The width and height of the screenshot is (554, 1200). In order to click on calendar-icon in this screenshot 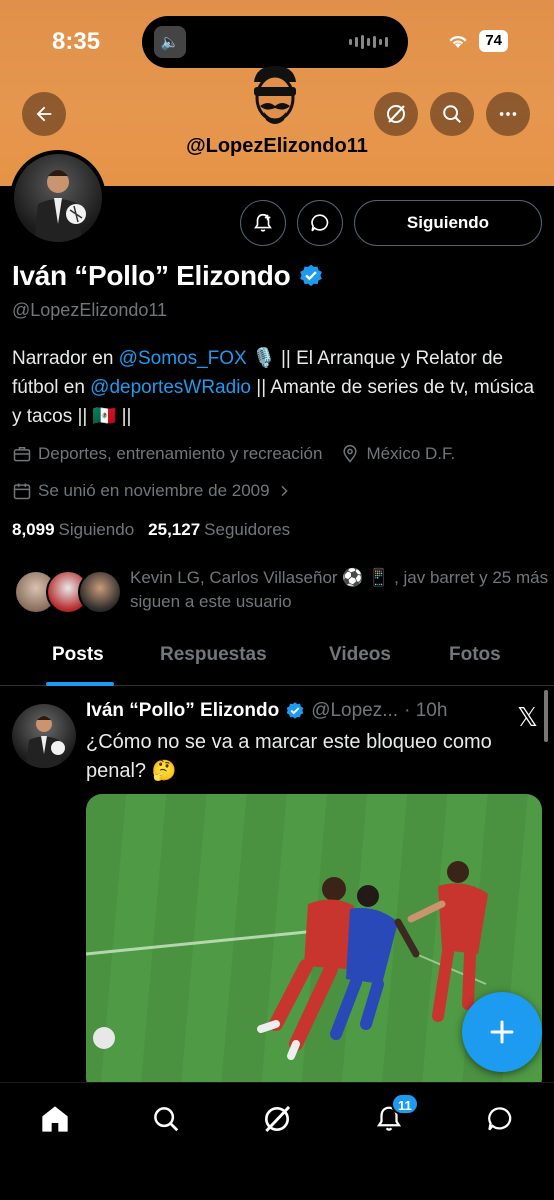, I will do `click(22, 491)`.